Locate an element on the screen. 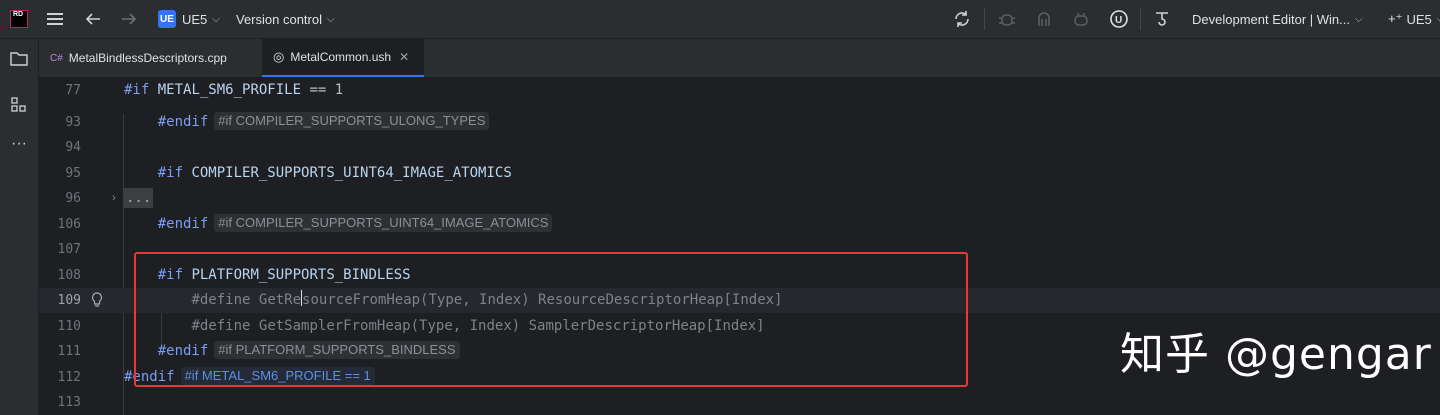 Image resolution: width=1440 pixels, height=415 pixels. profile-icon is located at coordinates (1081, 19).